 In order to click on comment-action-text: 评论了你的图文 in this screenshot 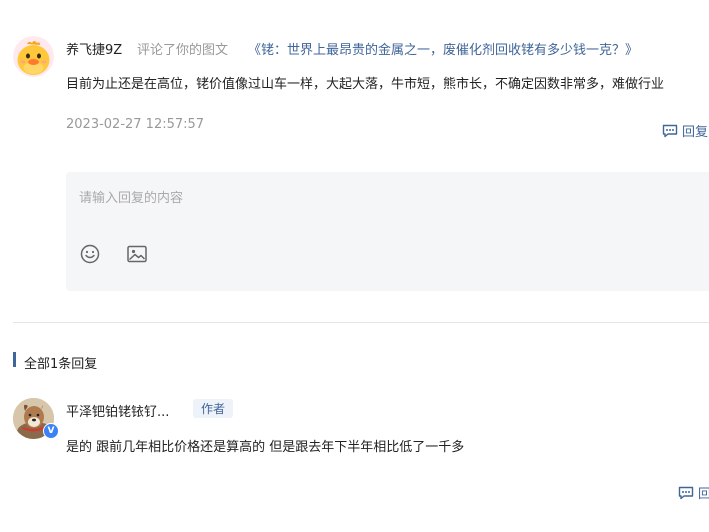, I will do `click(183, 50)`.